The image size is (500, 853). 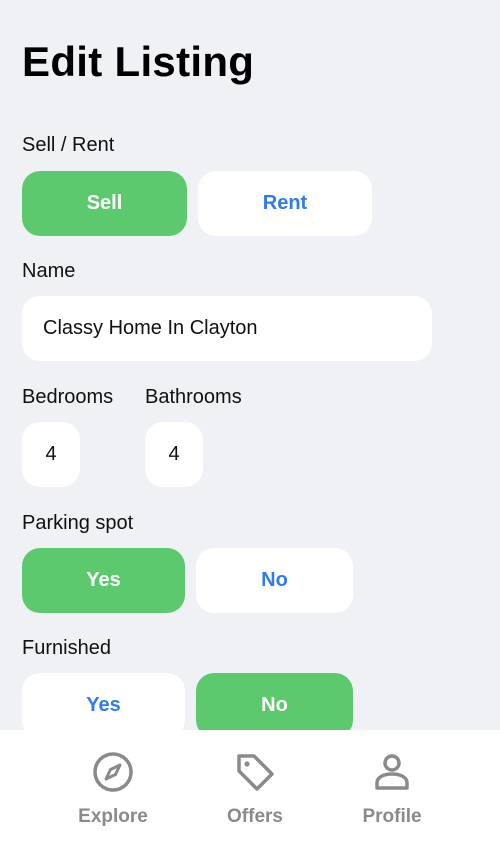 What do you see at coordinates (274, 705) in the screenshot?
I see `furnished-no-button: No` at bounding box center [274, 705].